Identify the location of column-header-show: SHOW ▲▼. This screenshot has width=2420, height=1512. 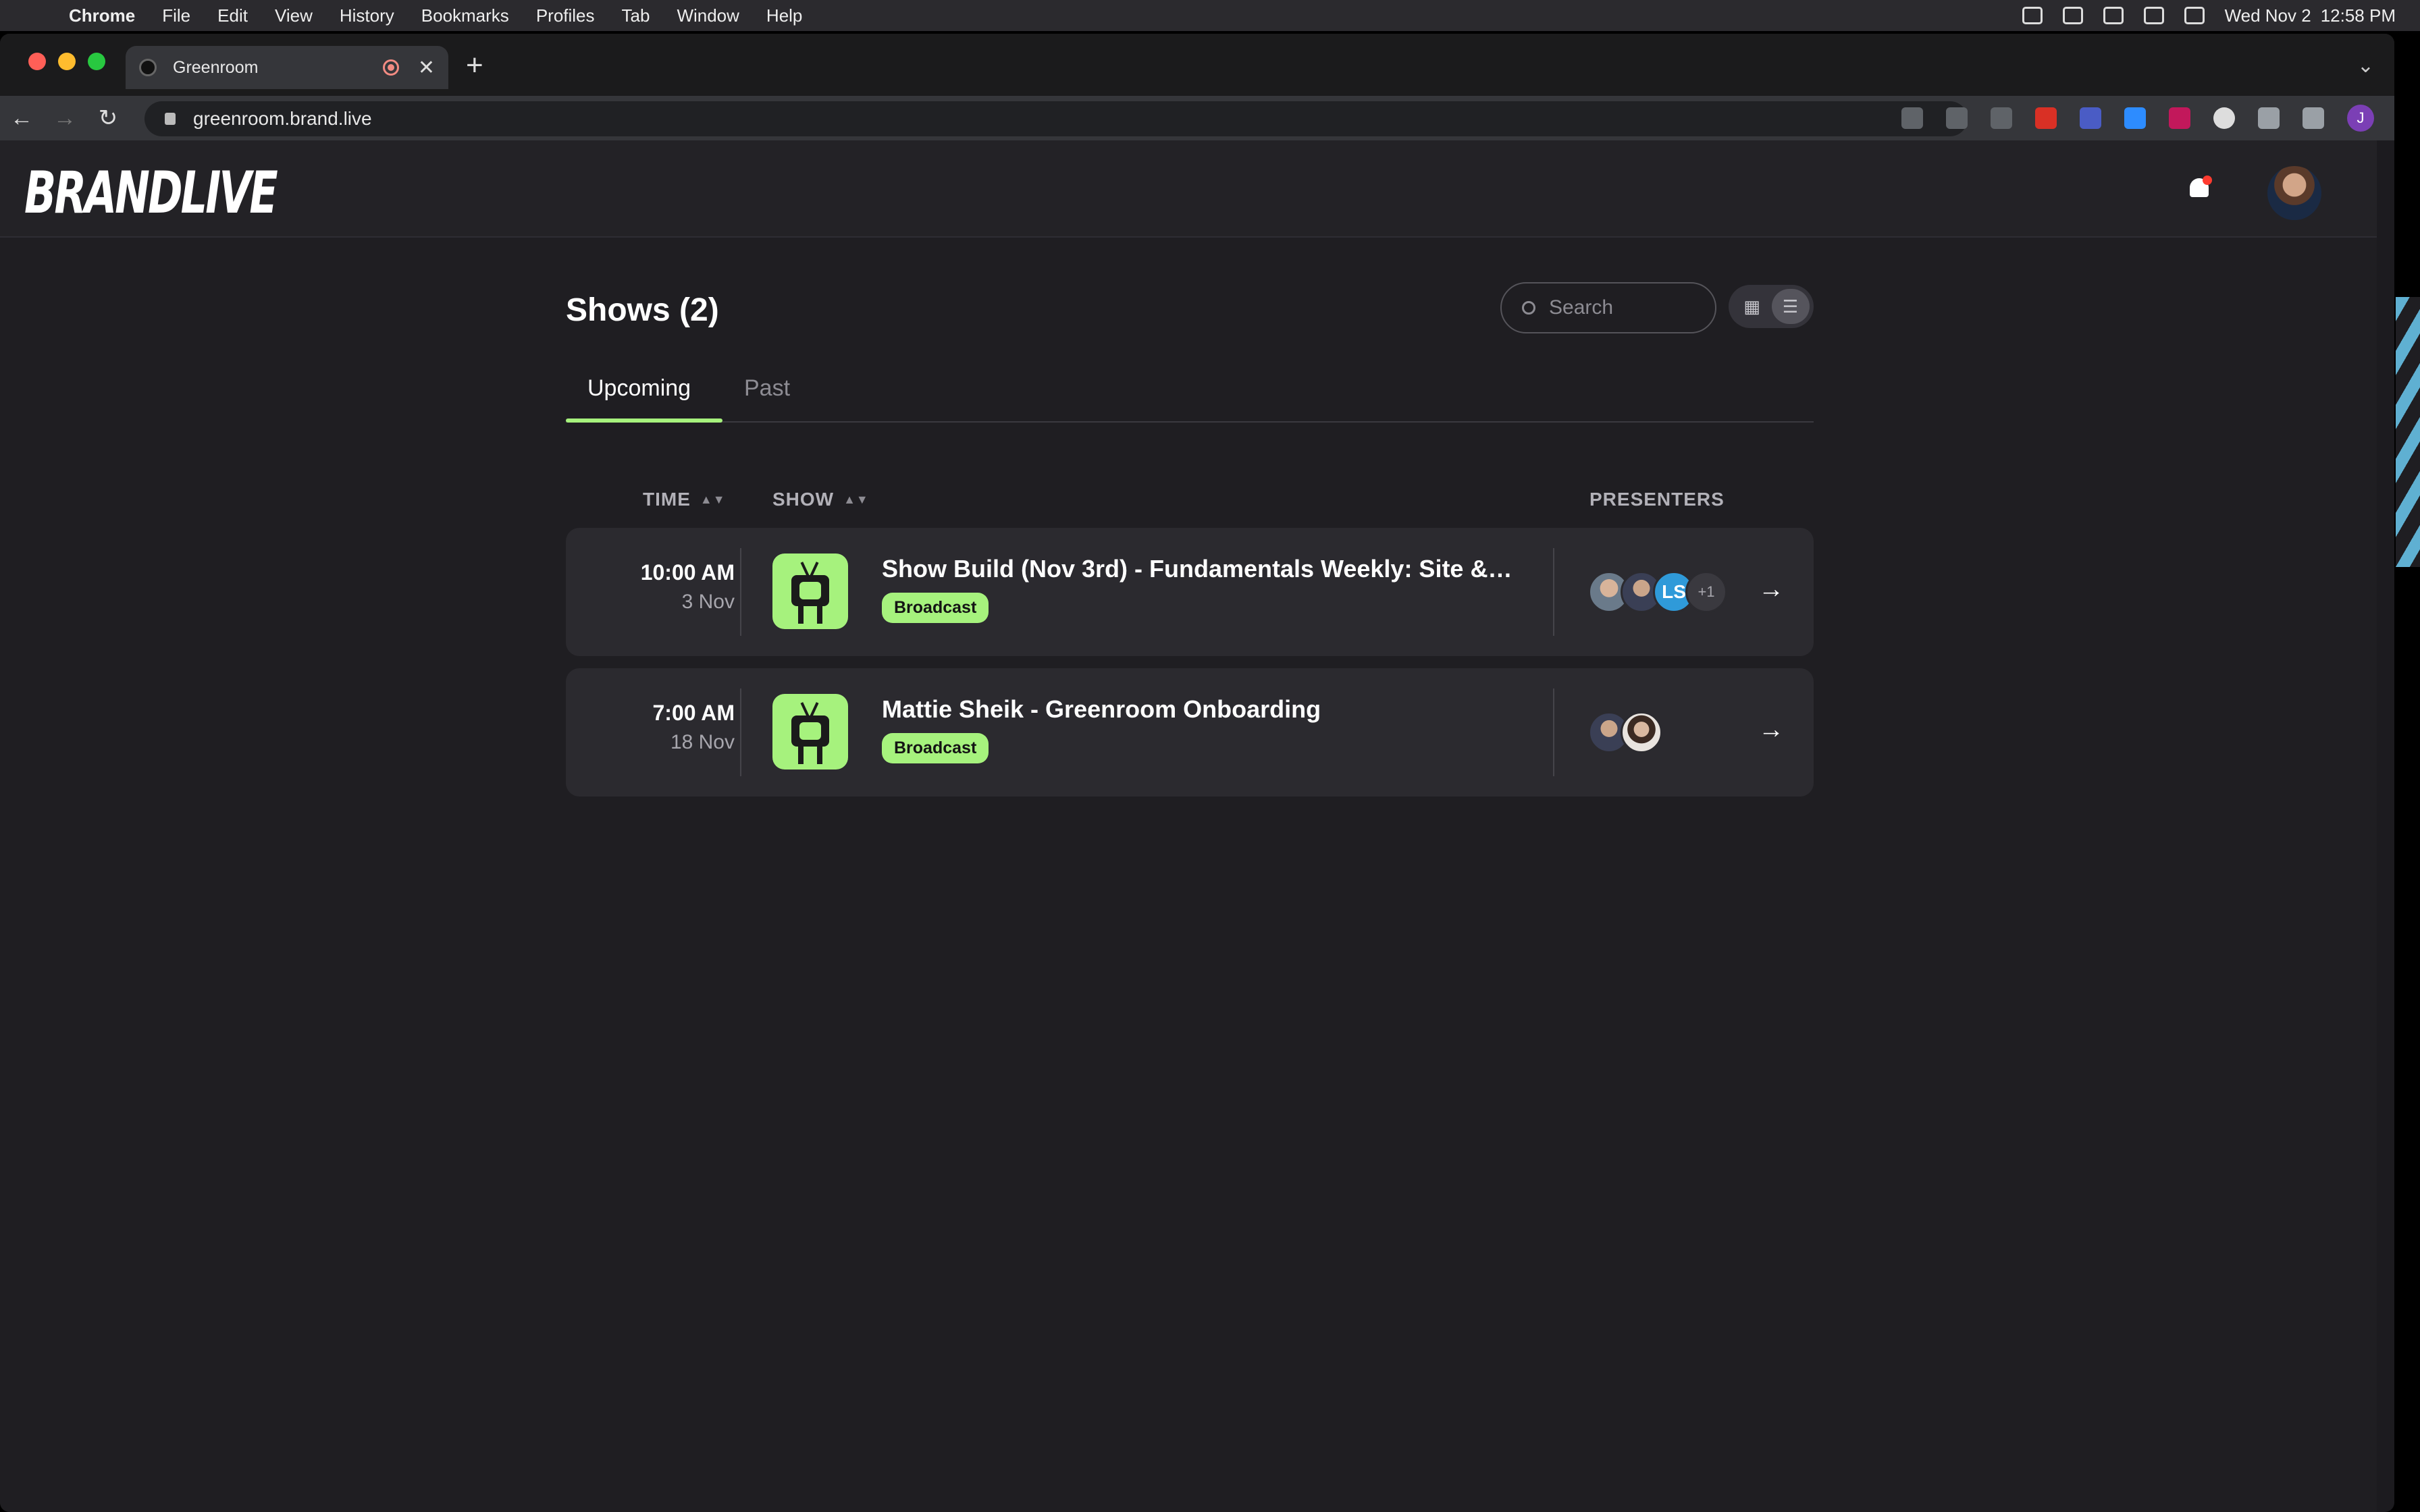
(820, 500).